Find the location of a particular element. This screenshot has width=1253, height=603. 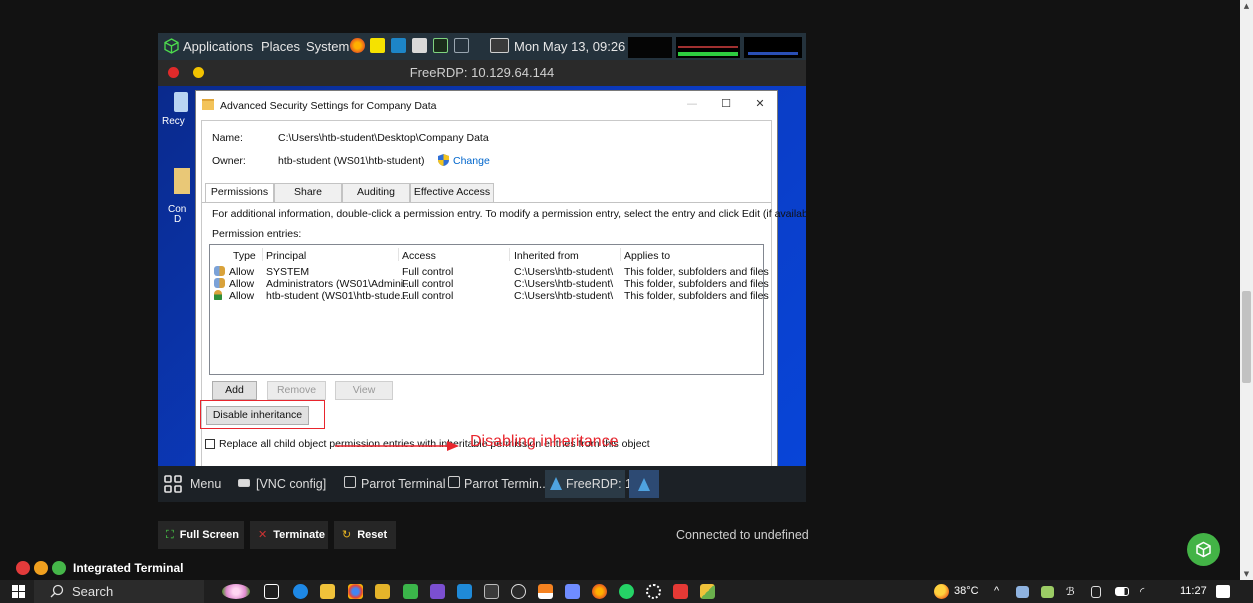

close-icon: ✕ is located at coordinates (760, 105).